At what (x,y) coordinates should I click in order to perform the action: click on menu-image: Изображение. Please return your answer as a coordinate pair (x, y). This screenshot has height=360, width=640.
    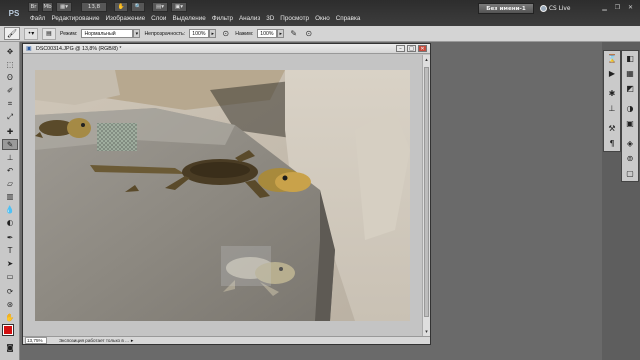
    Looking at the image, I should click on (125, 18).